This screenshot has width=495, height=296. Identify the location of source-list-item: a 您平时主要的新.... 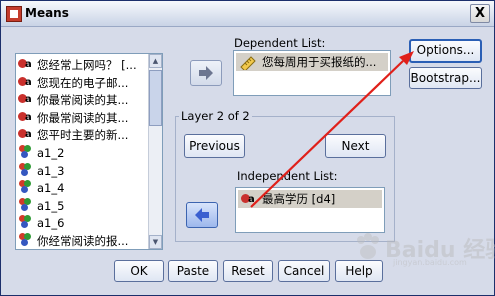
(73, 135).